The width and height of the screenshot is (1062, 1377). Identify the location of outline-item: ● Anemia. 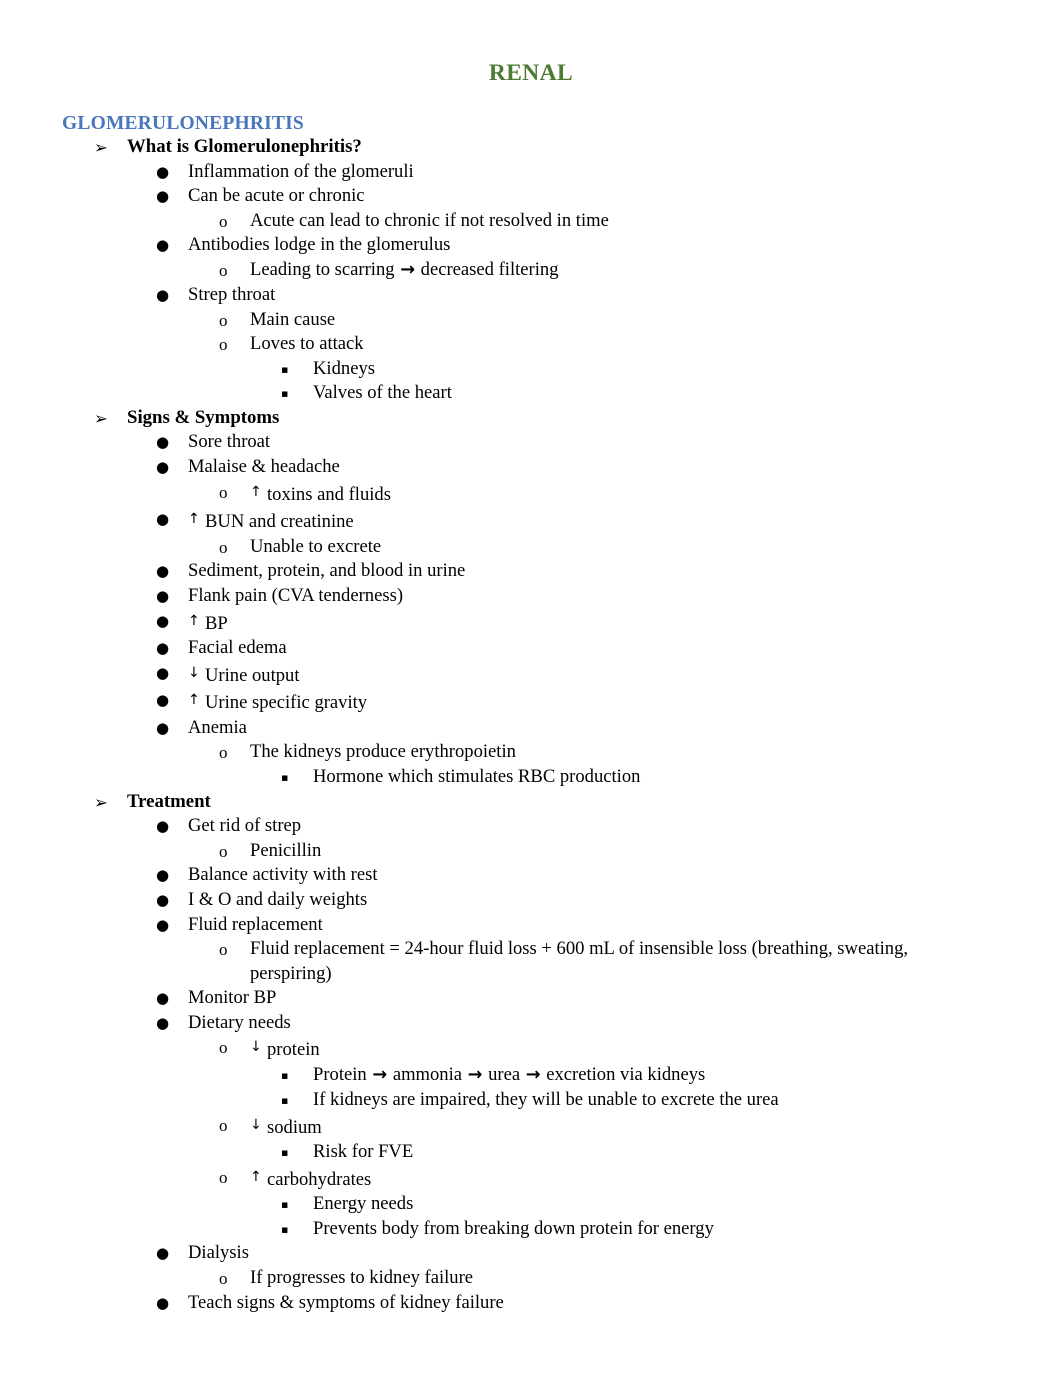
(531, 728).